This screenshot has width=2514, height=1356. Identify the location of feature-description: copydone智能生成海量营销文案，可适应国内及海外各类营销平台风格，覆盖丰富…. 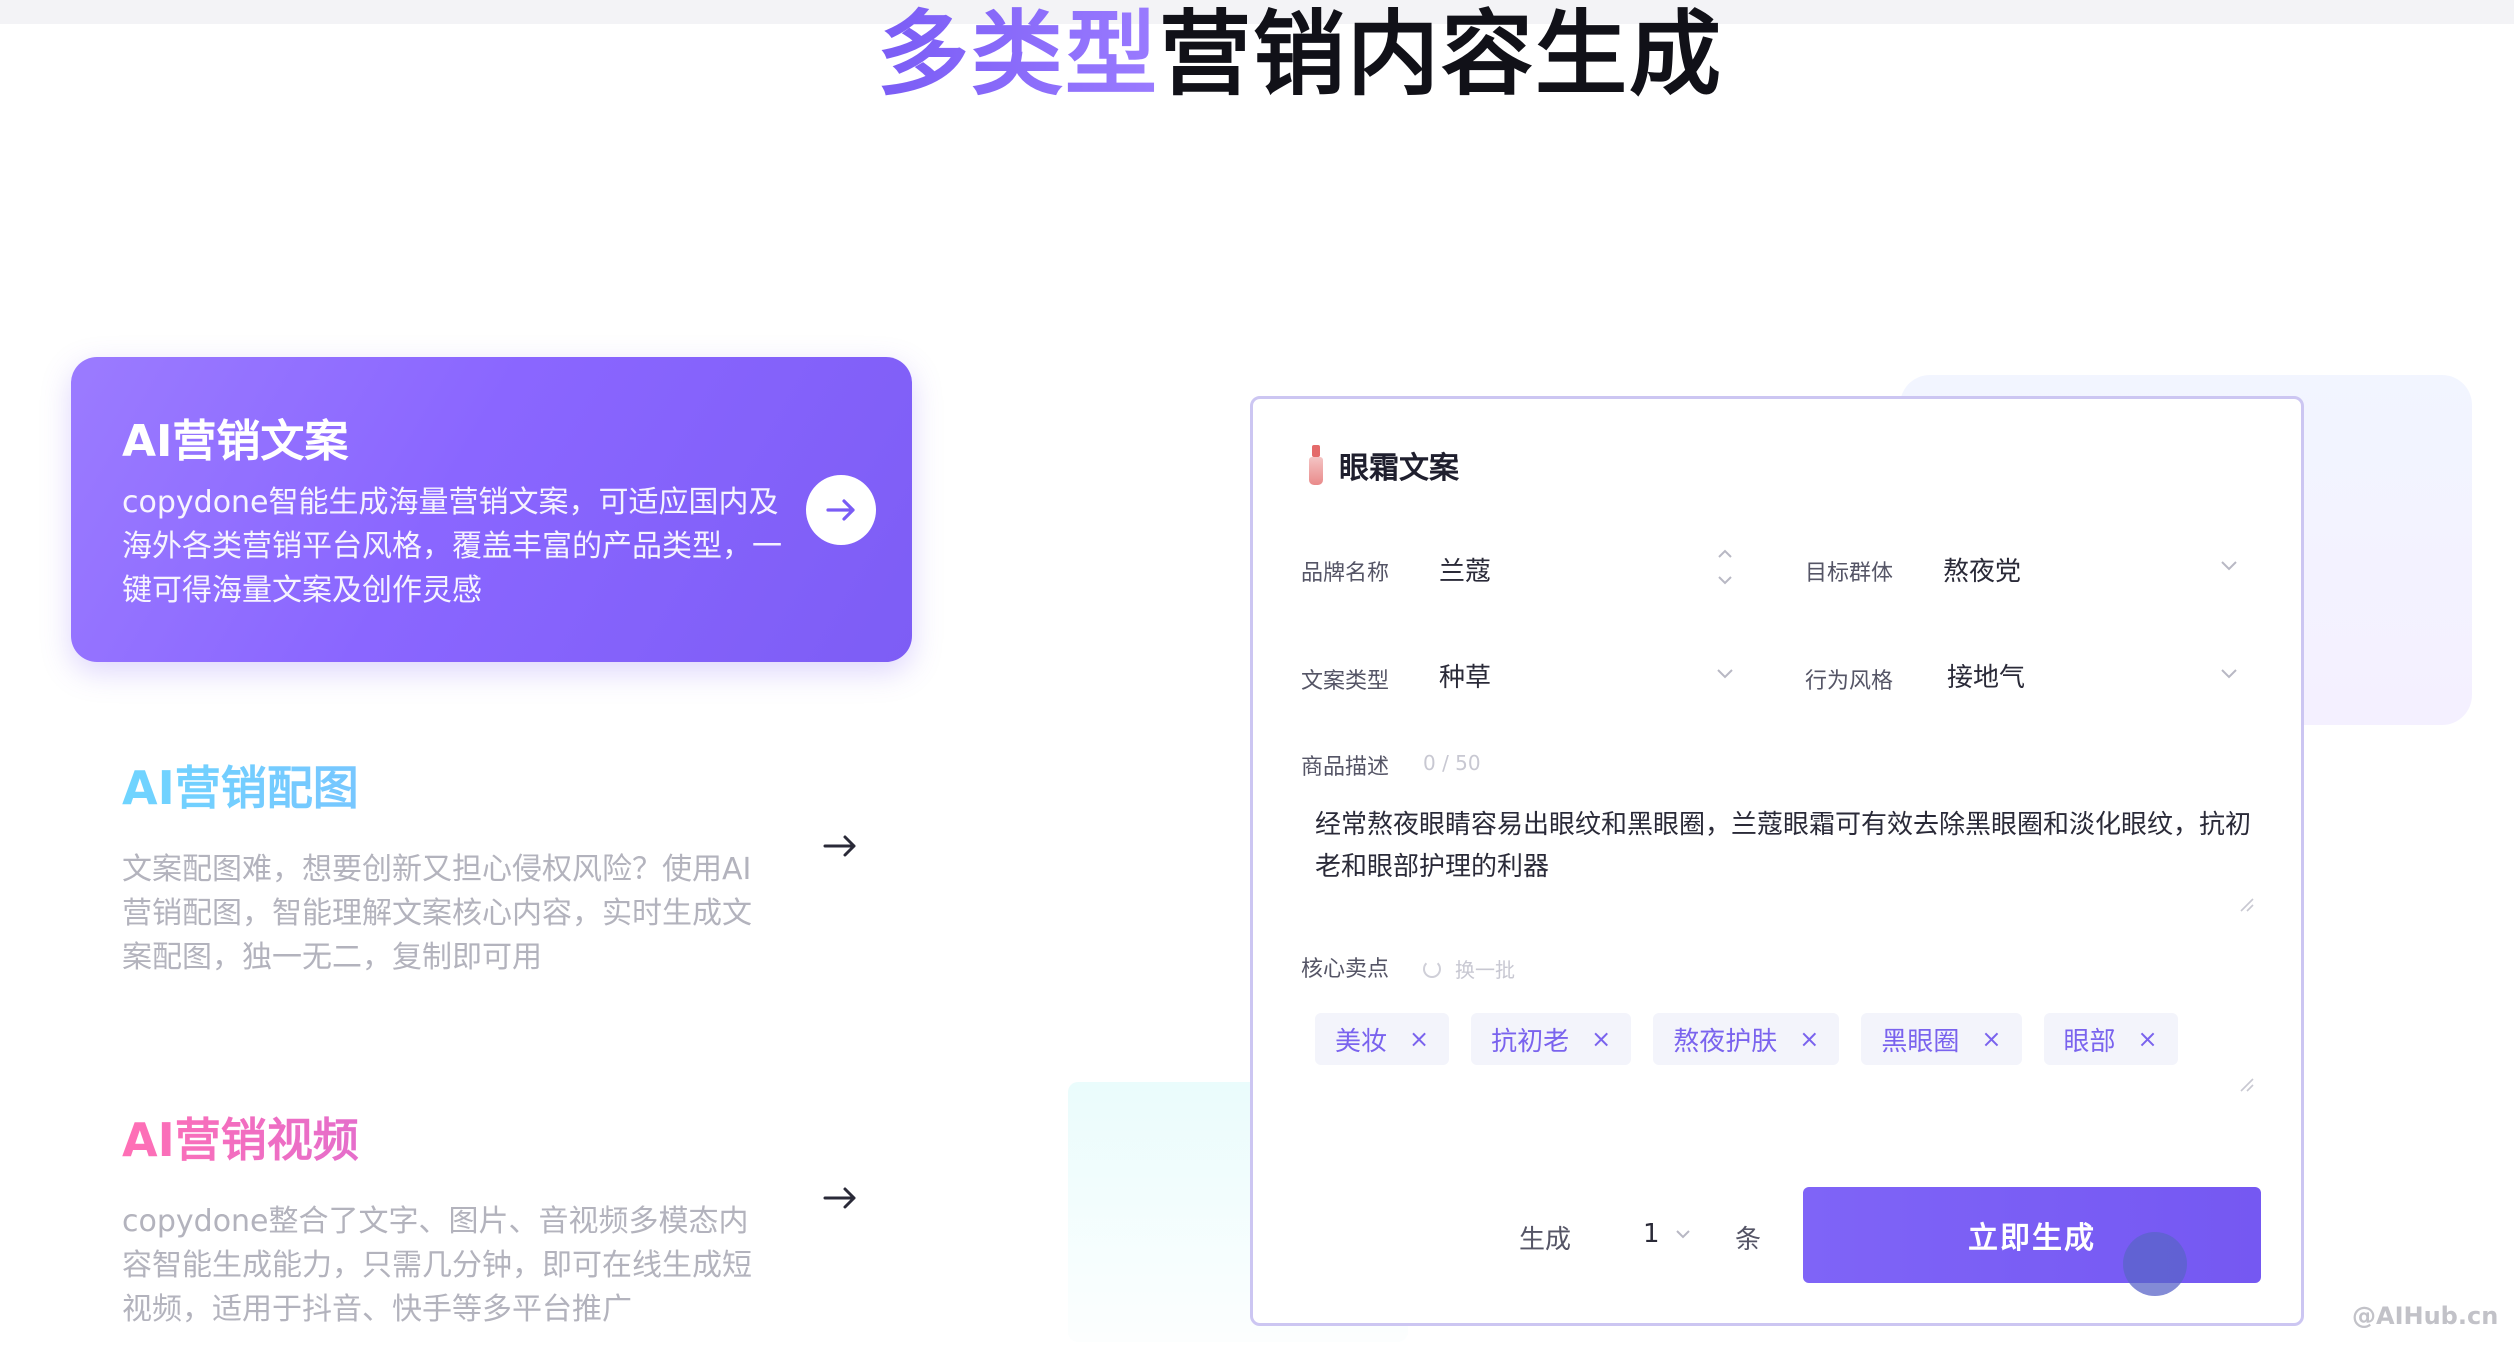
(452, 546).